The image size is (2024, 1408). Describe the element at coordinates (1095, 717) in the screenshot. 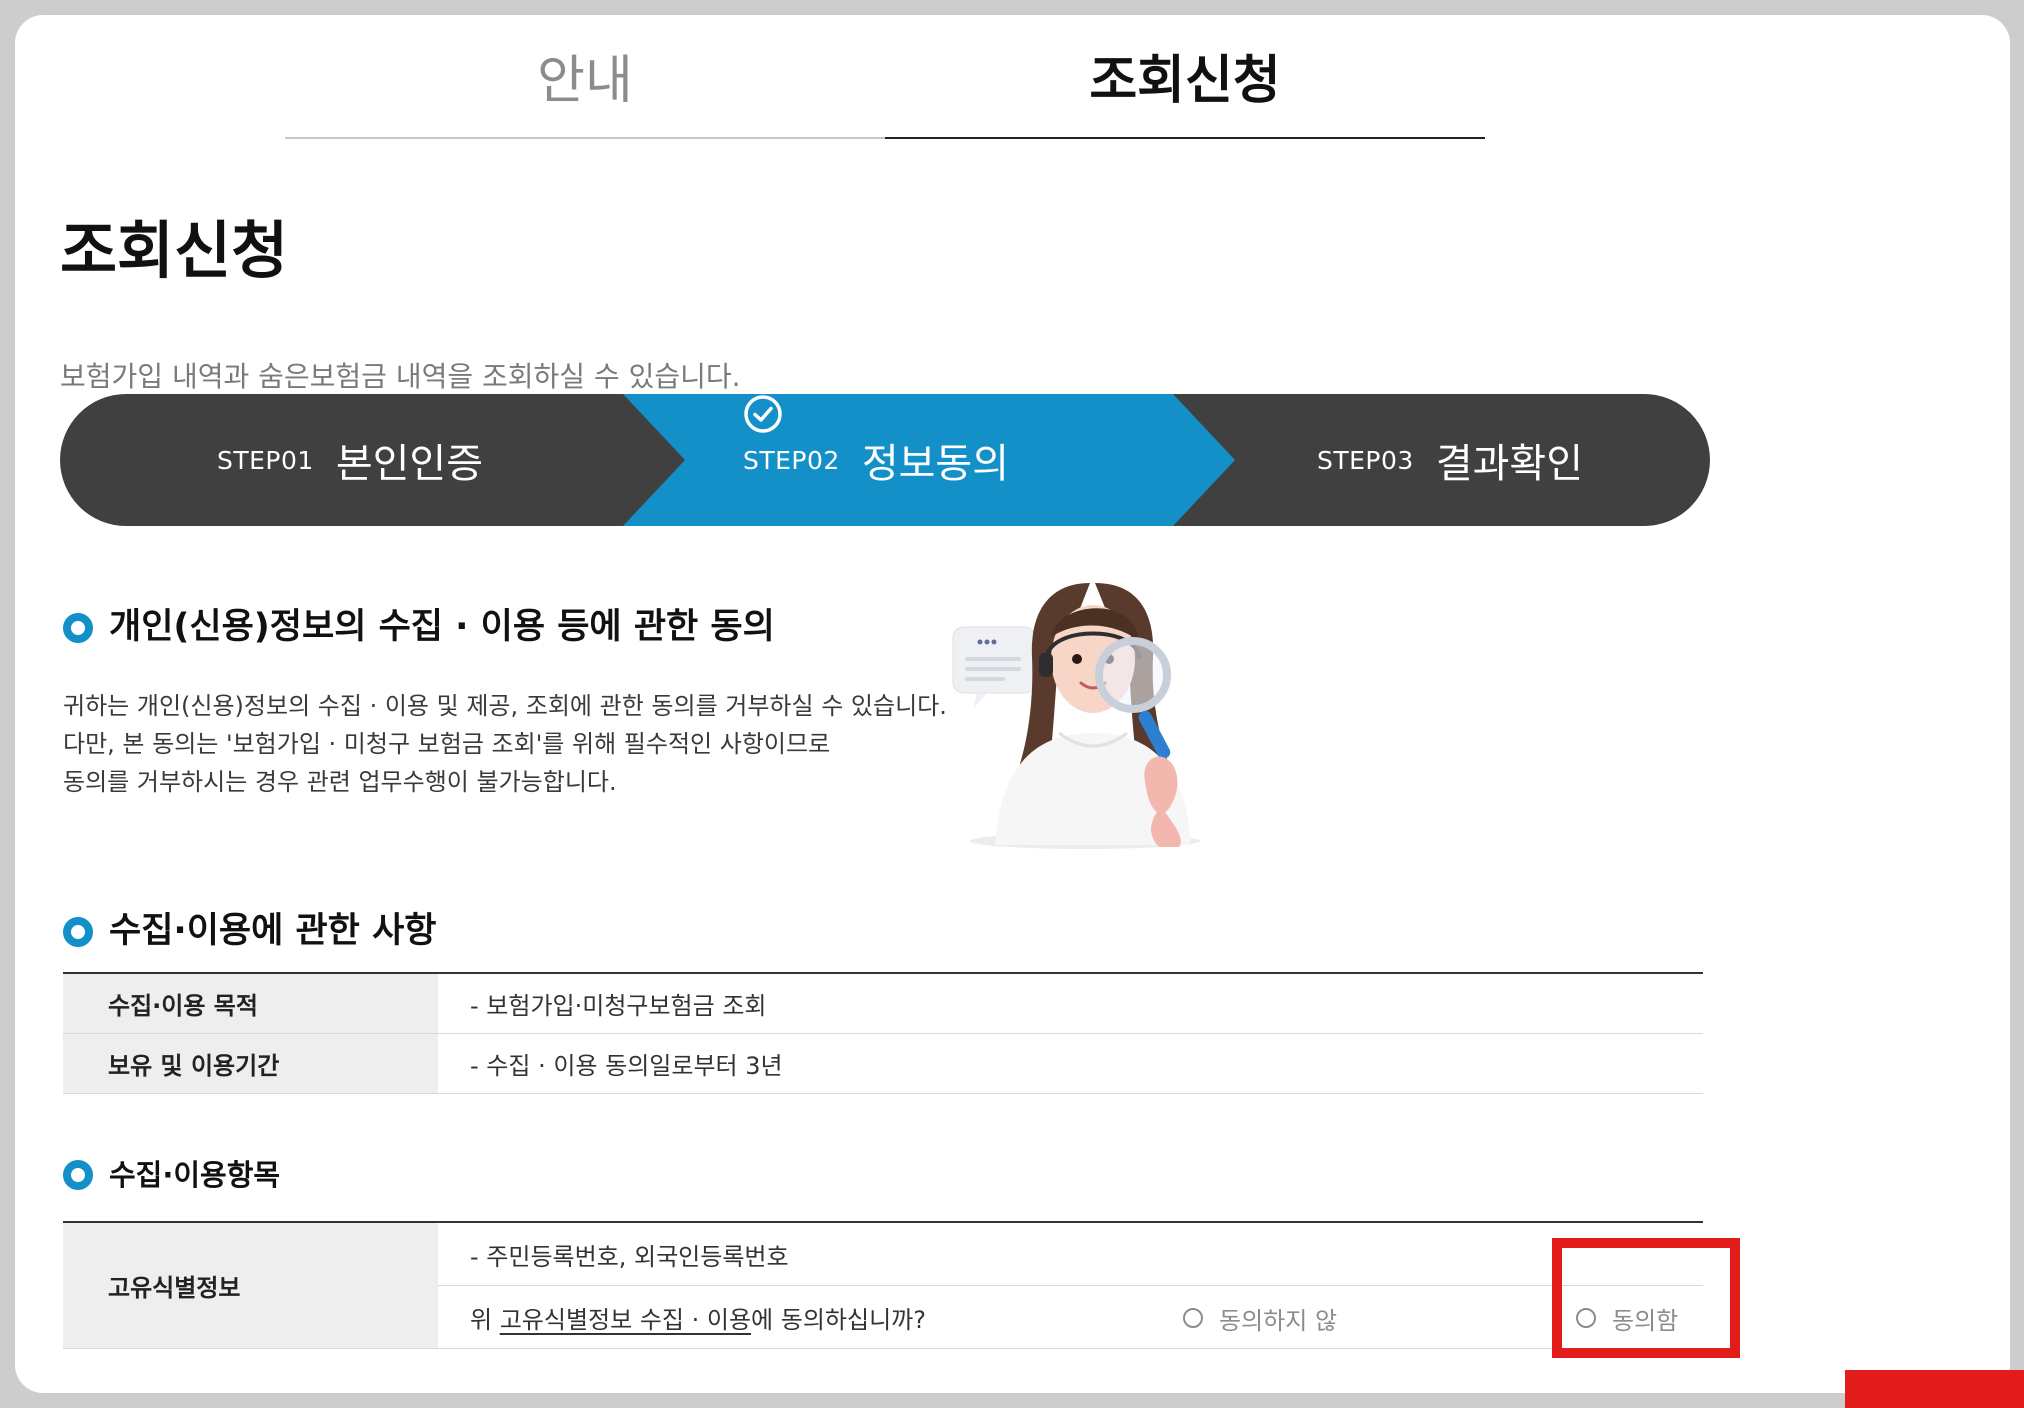

I see `agent-magnifier-illustration` at that location.